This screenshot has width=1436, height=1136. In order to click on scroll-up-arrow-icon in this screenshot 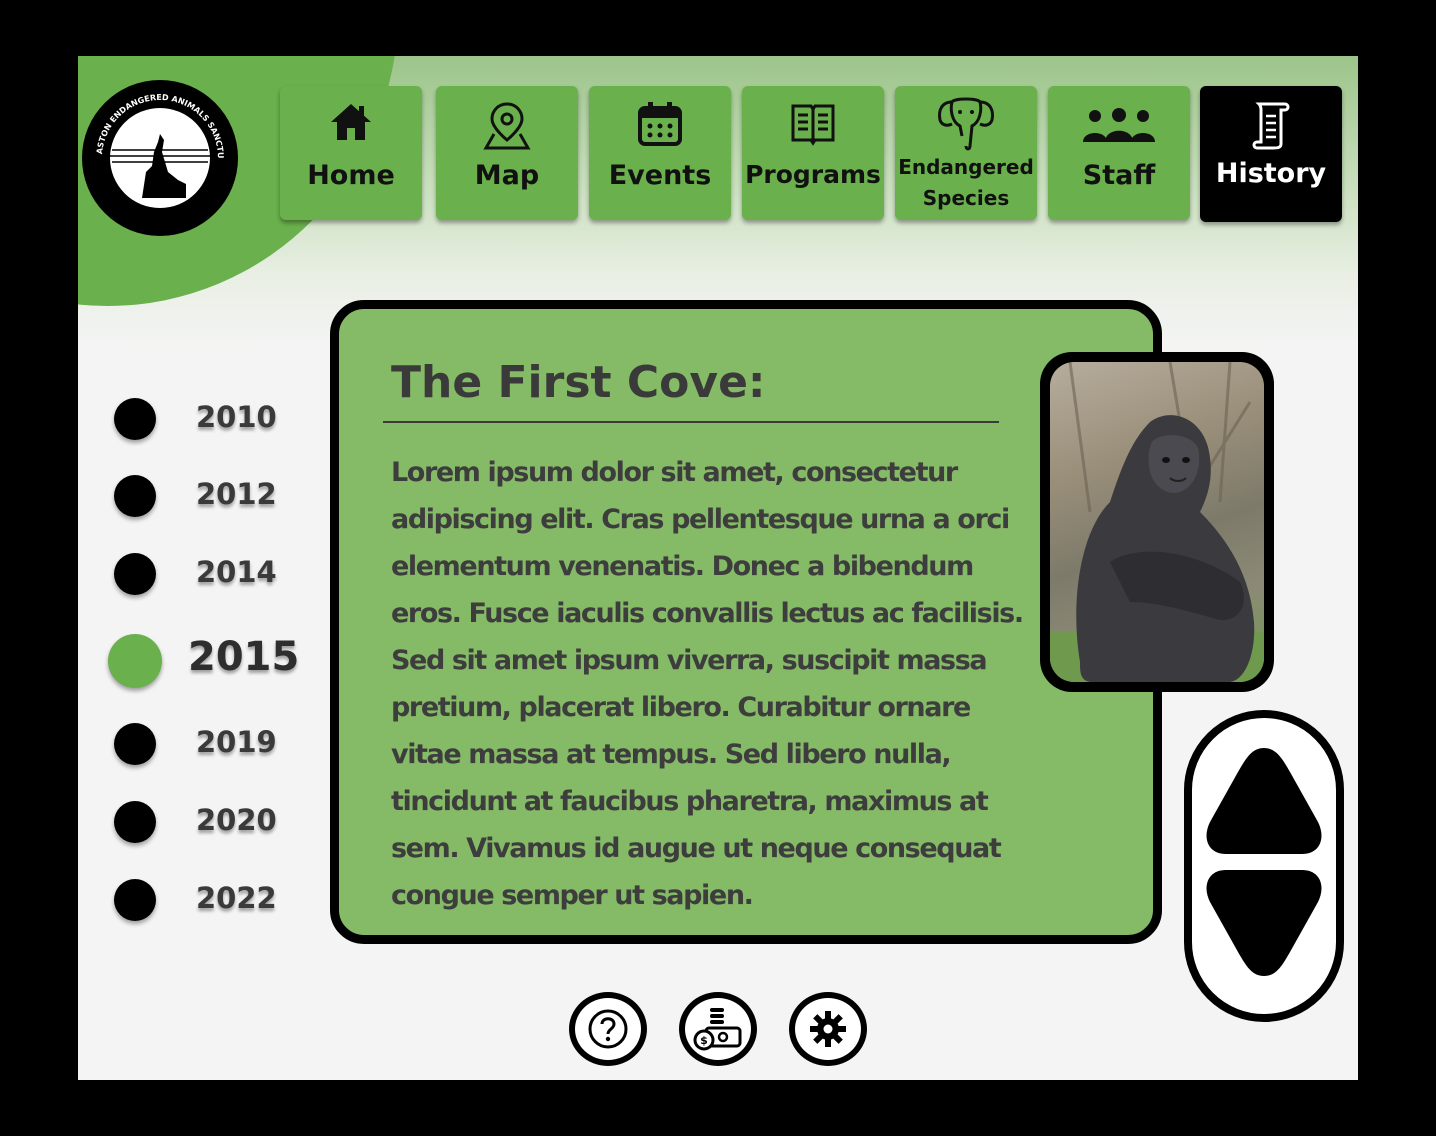, I will do `click(1264, 801)`.